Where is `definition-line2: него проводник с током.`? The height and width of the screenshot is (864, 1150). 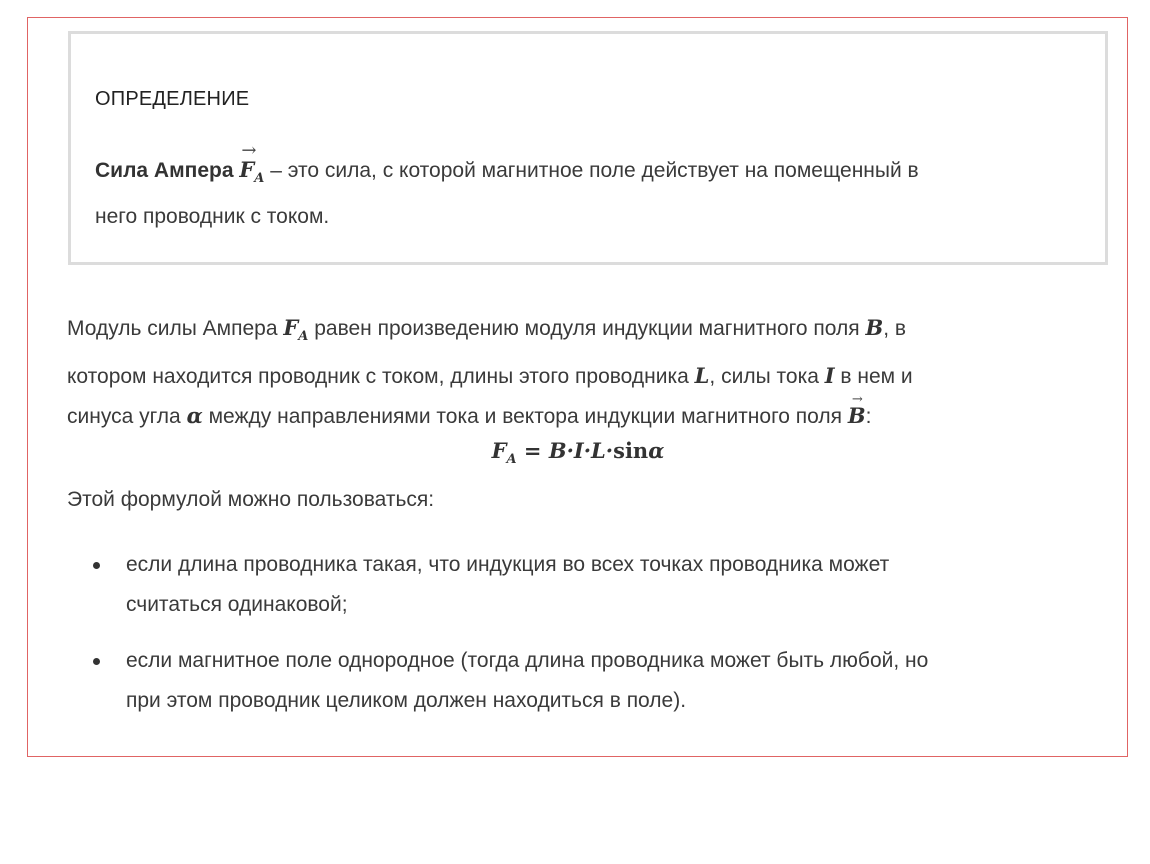
definition-line2: него проводник с током. is located at coordinates (212, 216).